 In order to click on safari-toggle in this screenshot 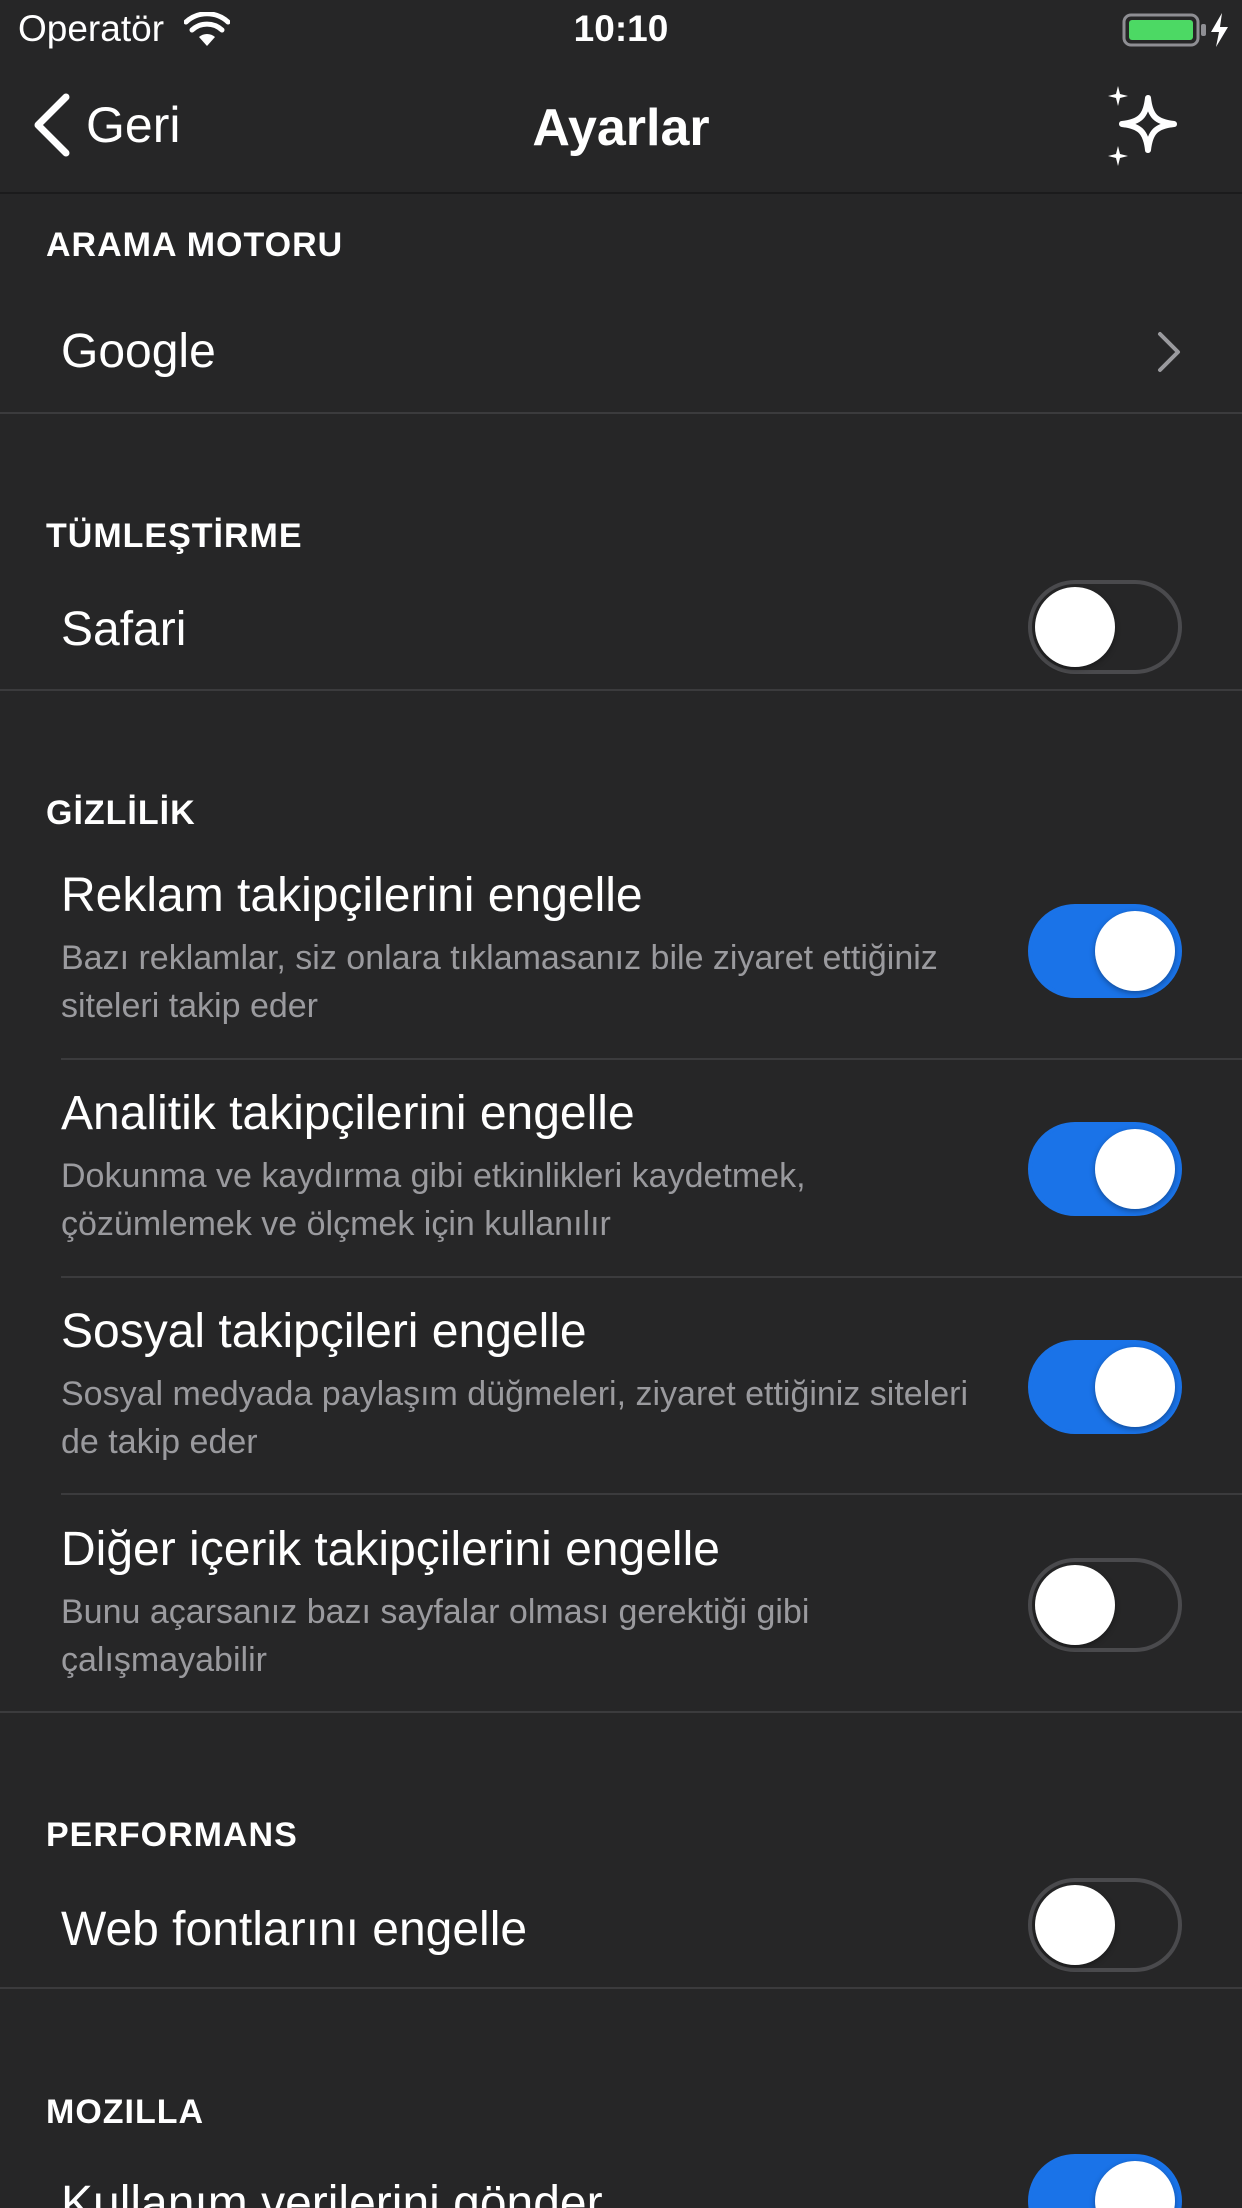, I will do `click(1105, 627)`.